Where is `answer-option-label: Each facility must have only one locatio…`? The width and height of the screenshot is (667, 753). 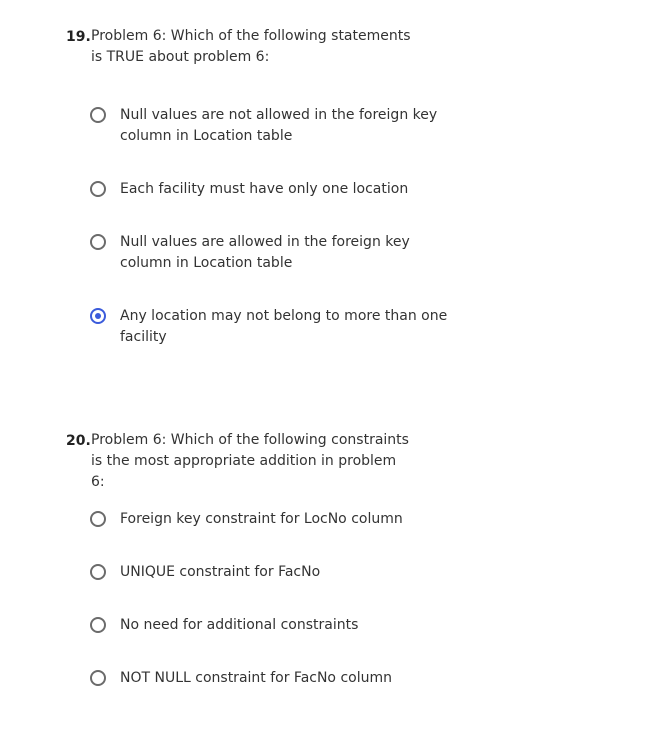 answer-option-label: Each facility must have only one locatio… is located at coordinates (264, 189).